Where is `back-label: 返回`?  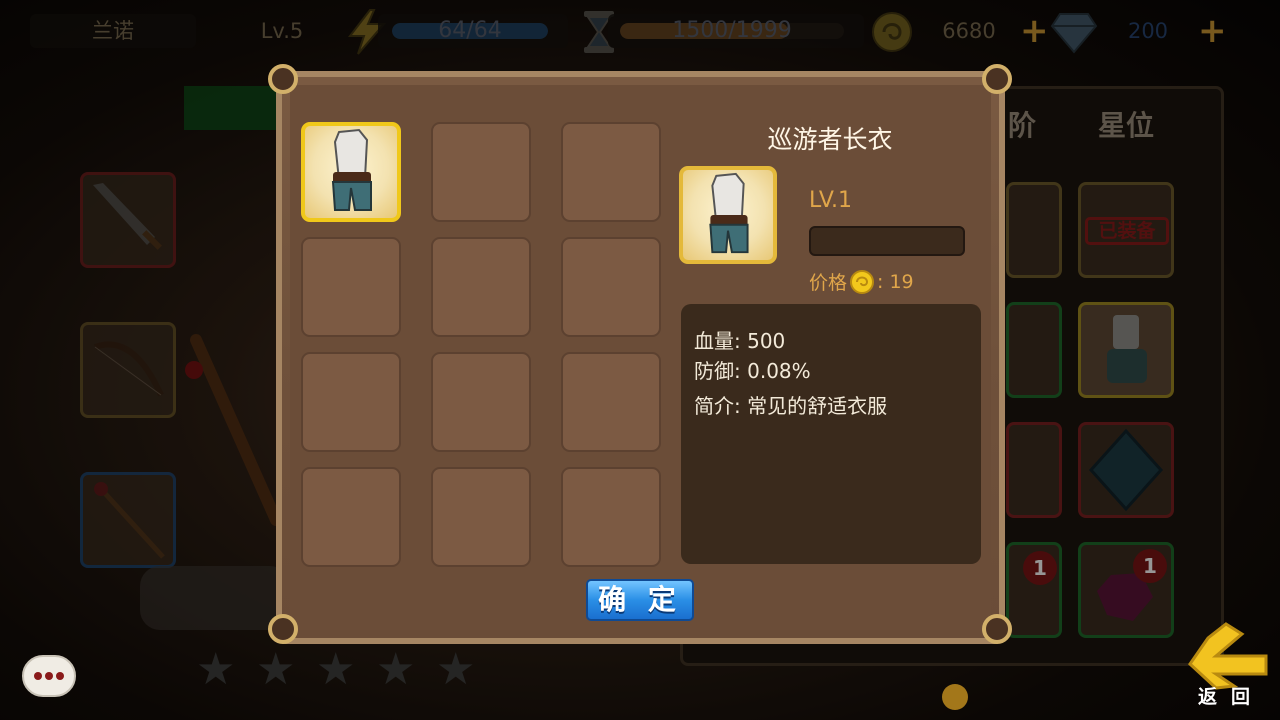
back-label: 返回 is located at coordinates (1231, 697).